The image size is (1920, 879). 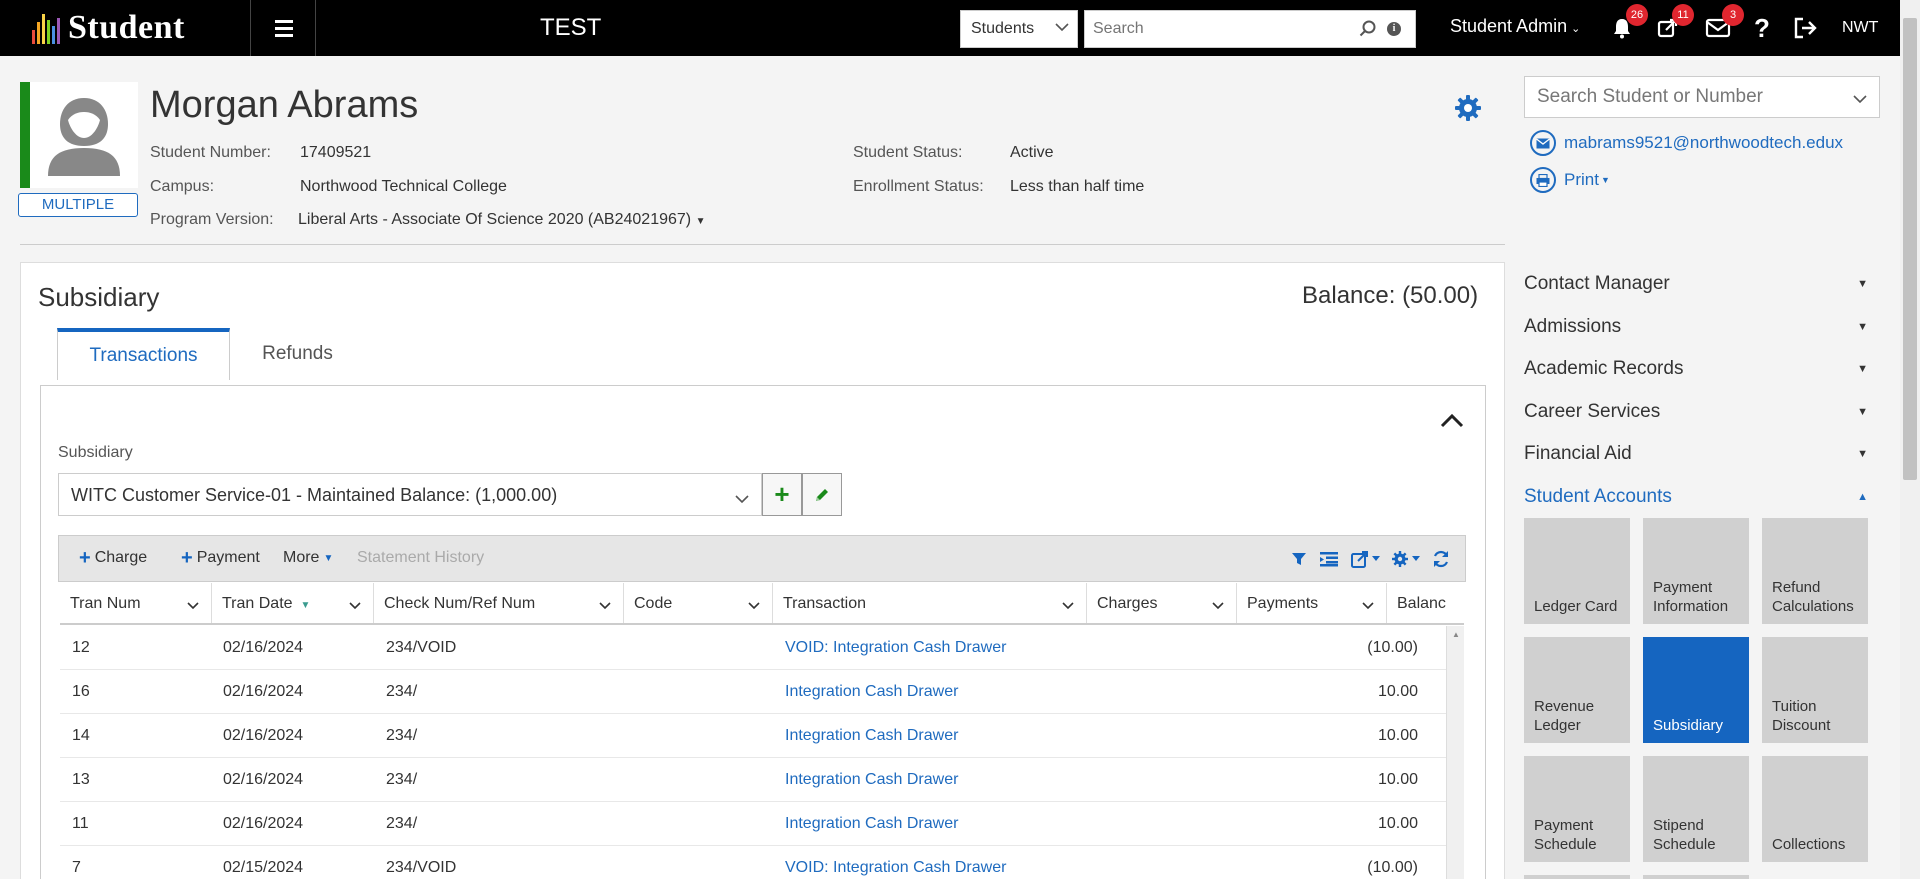 What do you see at coordinates (212, 219) in the screenshot?
I see `program-version-label: Program Version:` at bounding box center [212, 219].